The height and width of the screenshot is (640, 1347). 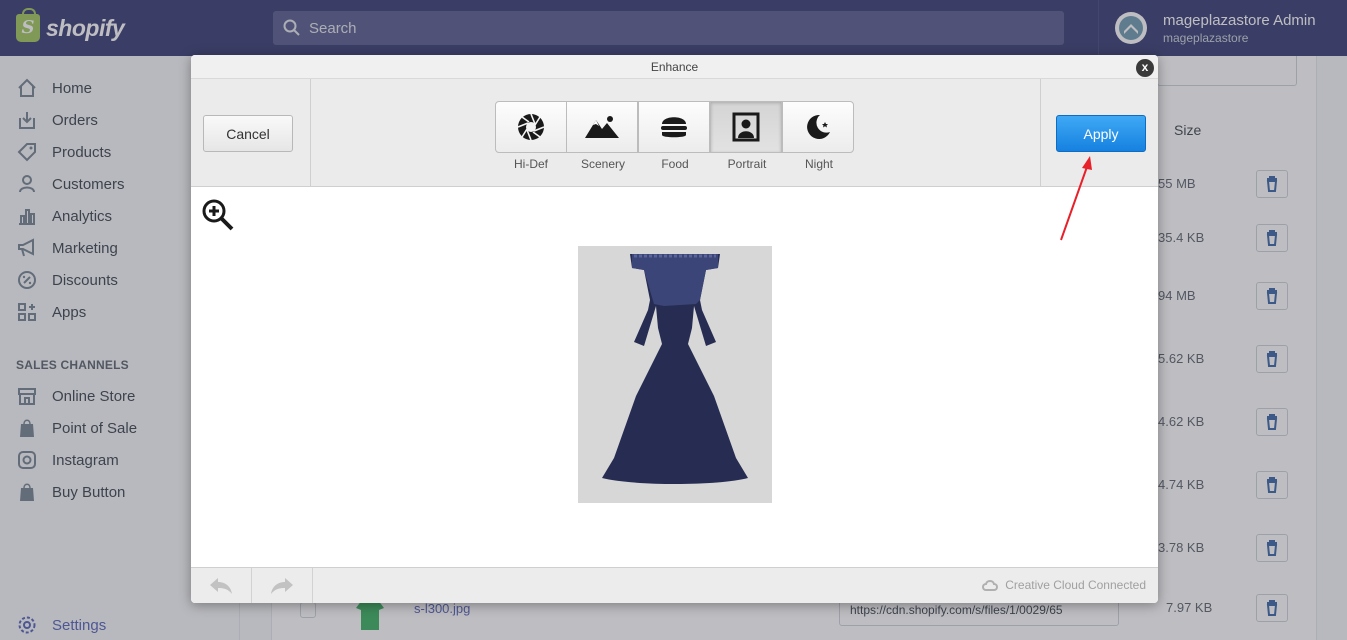 What do you see at coordinates (747, 164) in the screenshot?
I see `mode-label: Portrait` at bounding box center [747, 164].